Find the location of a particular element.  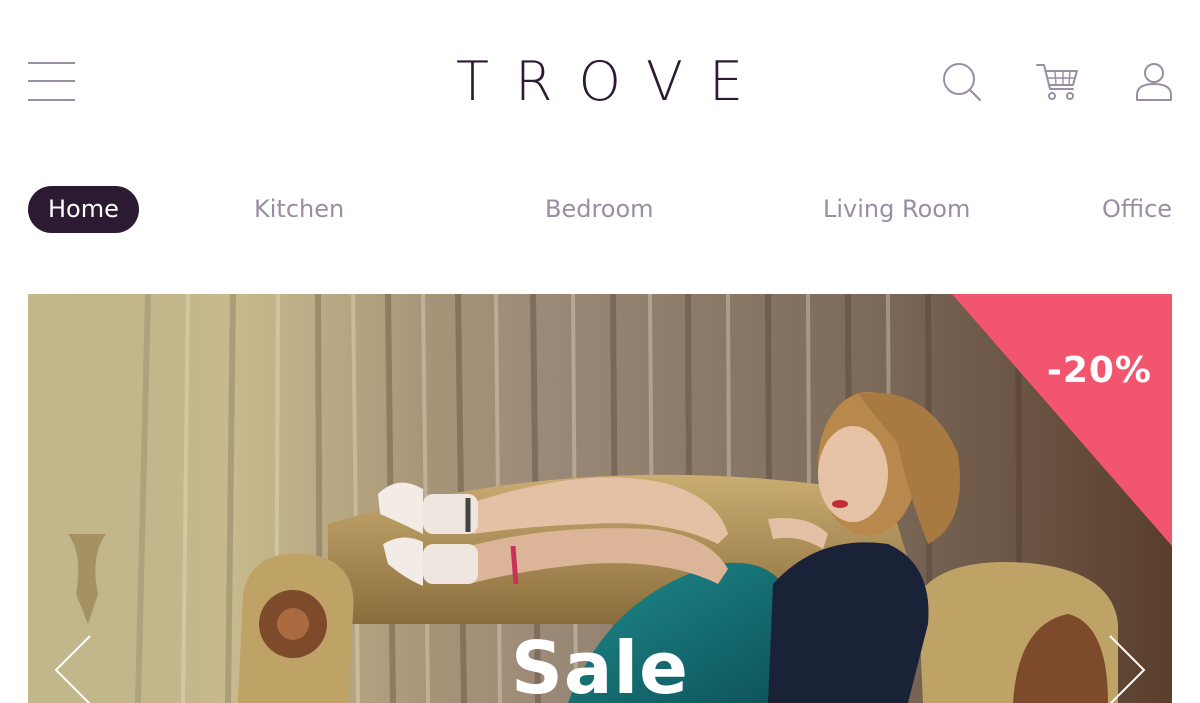

carousel-next-button is located at coordinates (1126, 668).